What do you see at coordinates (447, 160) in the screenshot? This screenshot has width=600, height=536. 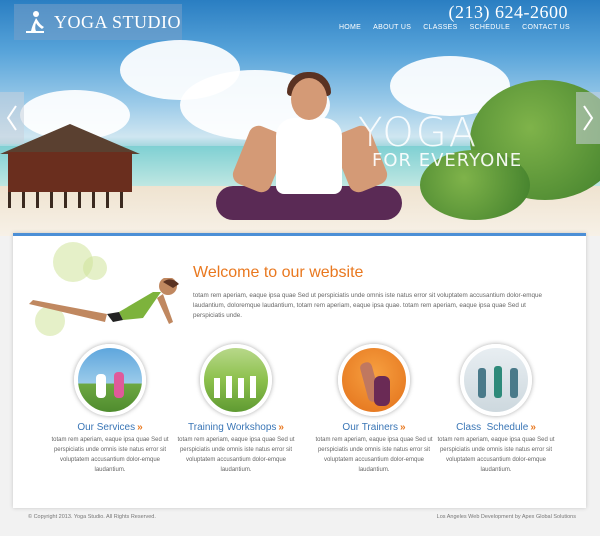 I see `hero-subheadline: FOR EVERYONE` at bounding box center [447, 160].